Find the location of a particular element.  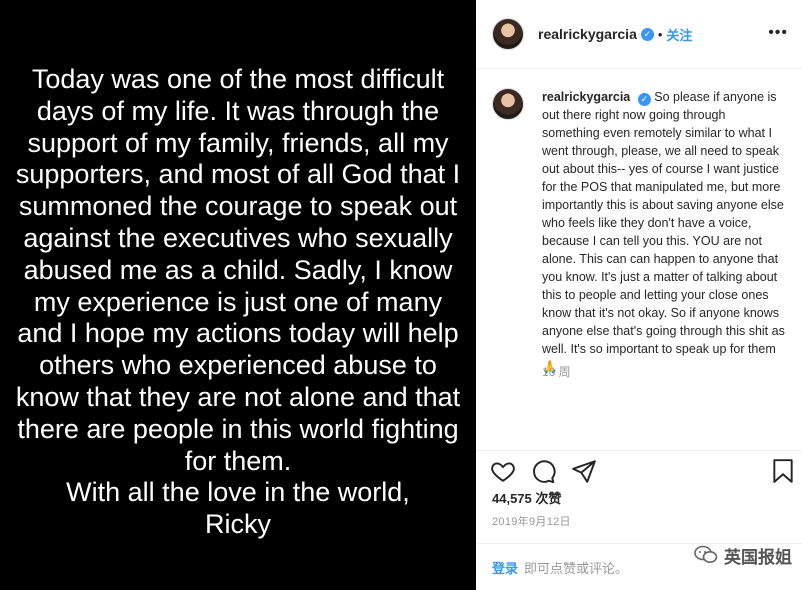

image-text-line: abused me as a child. Sadly, I know is located at coordinates (238, 269).